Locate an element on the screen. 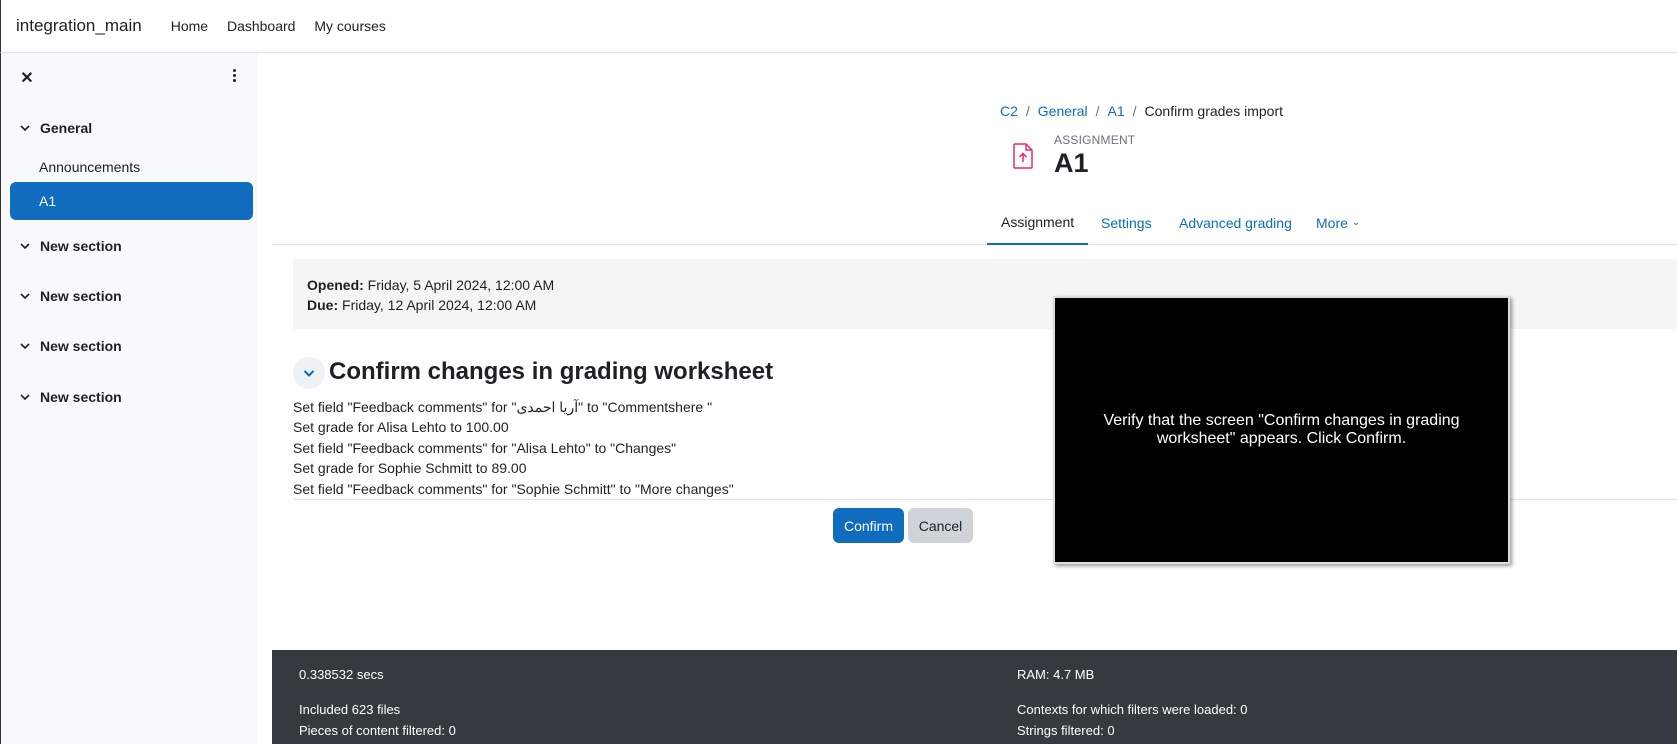  breadcrumb-current: Confirm grades import is located at coordinates (1214, 111).